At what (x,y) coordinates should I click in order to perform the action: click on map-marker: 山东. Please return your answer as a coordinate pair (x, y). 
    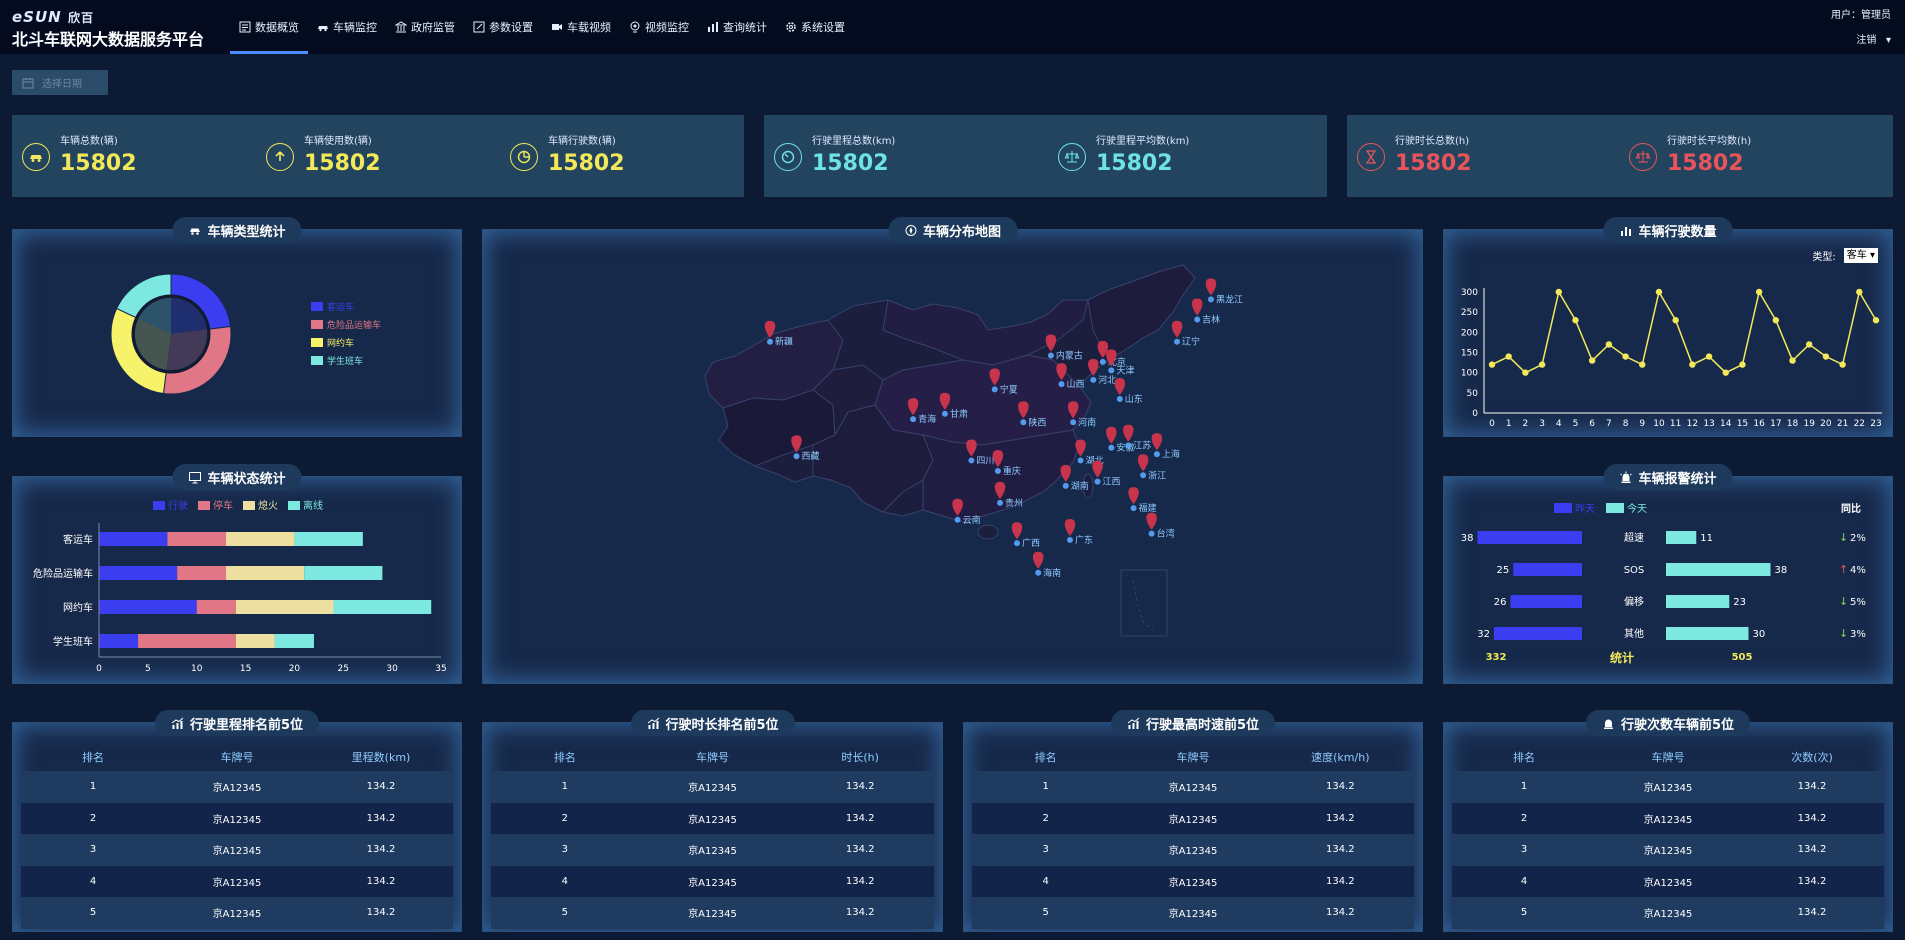
    Looking at the image, I should click on (1128, 391).